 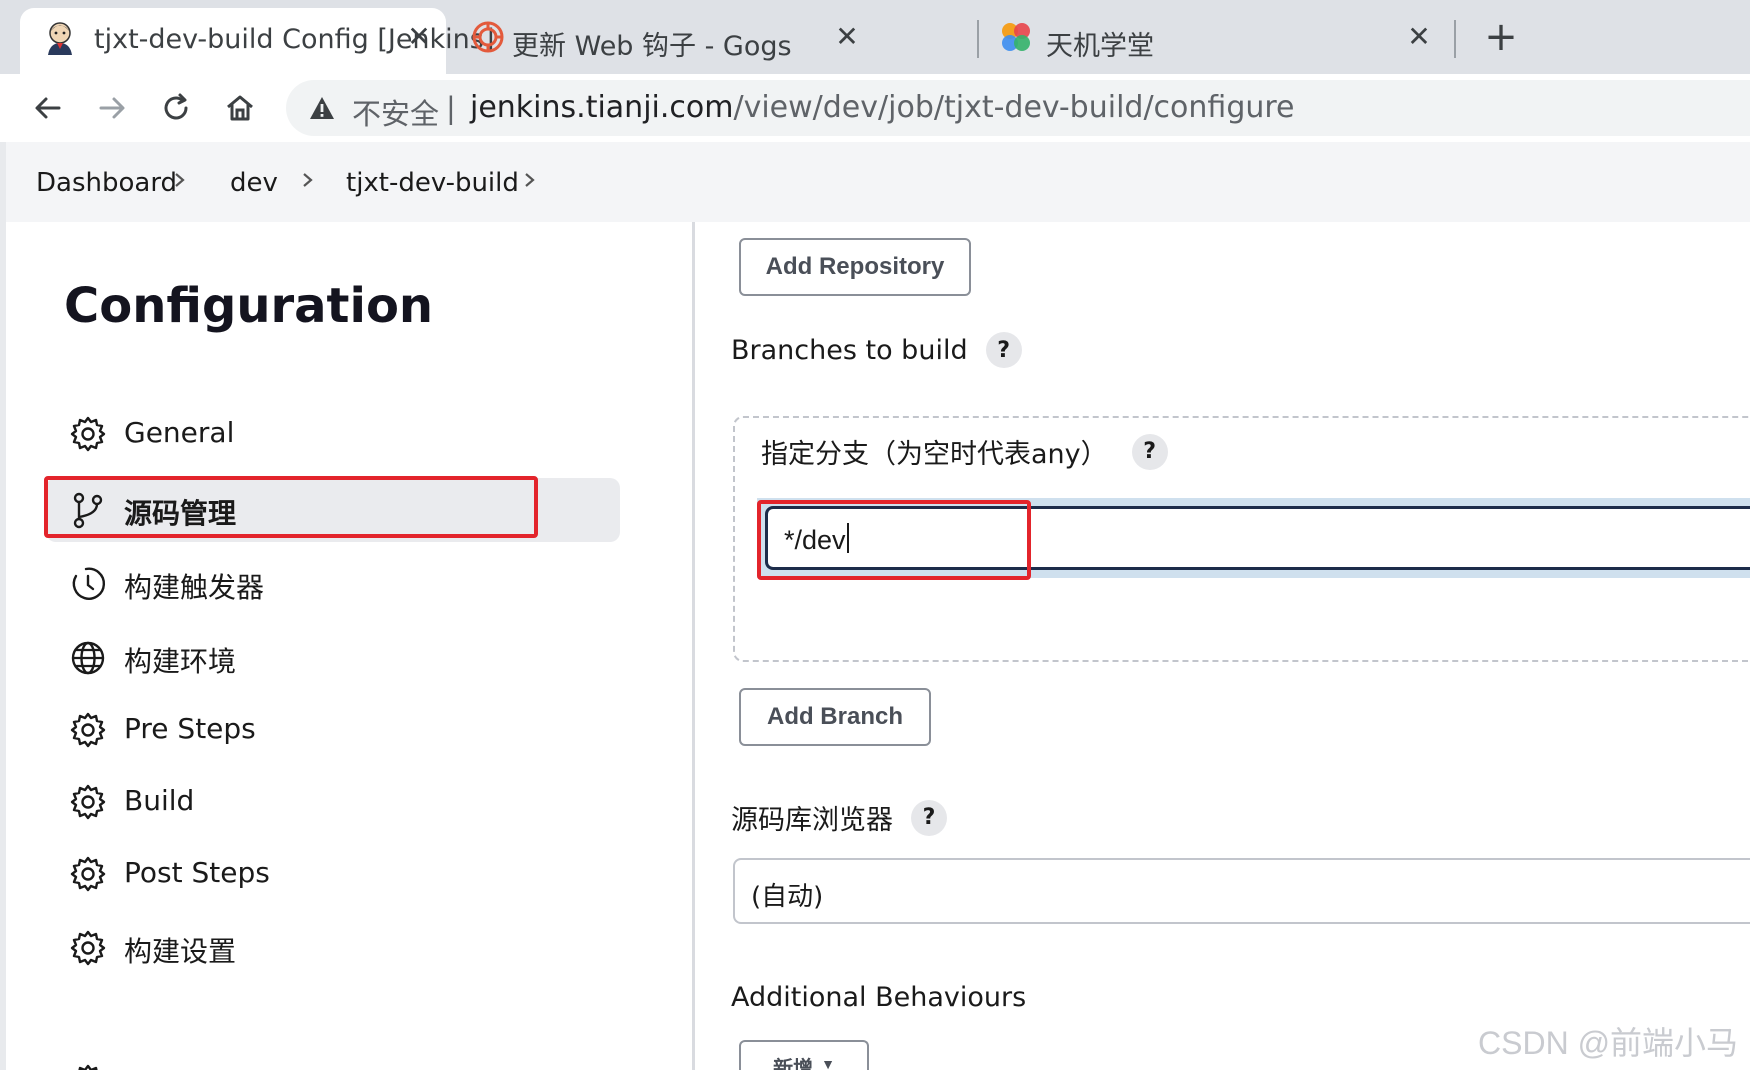 What do you see at coordinates (333, 658) in the screenshot?
I see `sidebar-item-build-environment: 构建环境` at bounding box center [333, 658].